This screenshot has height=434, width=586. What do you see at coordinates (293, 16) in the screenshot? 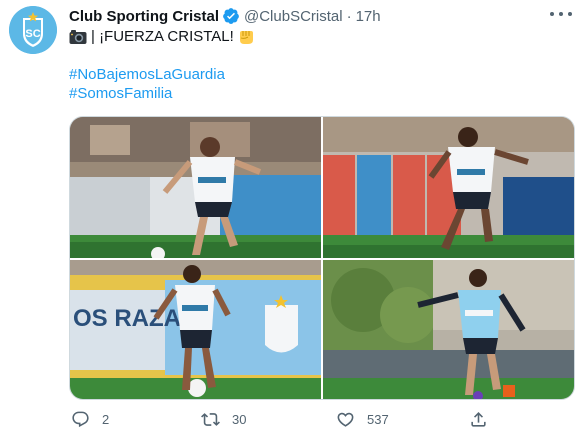
I see `handle: @ClubSCristal` at bounding box center [293, 16].